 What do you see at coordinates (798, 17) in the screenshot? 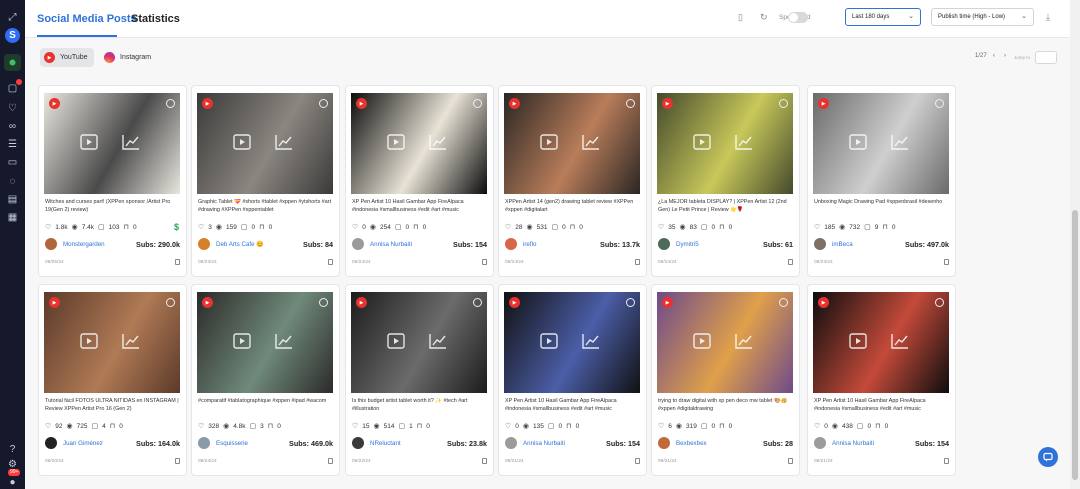
I see `sponsored-toggle` at bounding box center [798, 17].